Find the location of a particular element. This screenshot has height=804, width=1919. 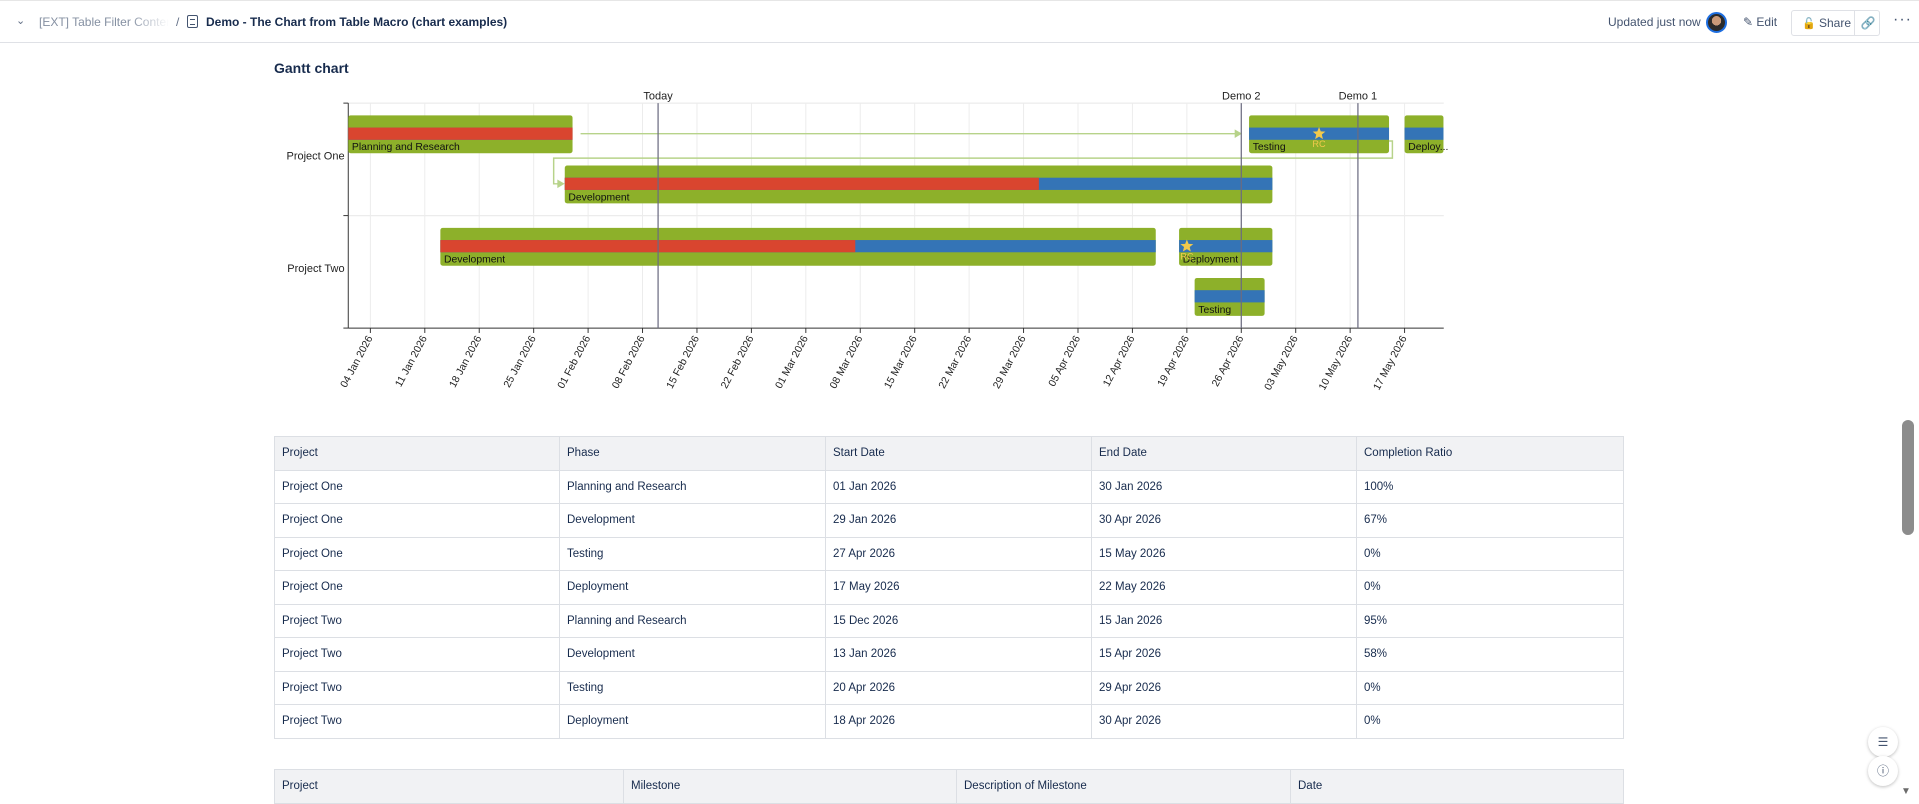

table-cell: 15 Dec 2026 is located at coordinates (958, 620).